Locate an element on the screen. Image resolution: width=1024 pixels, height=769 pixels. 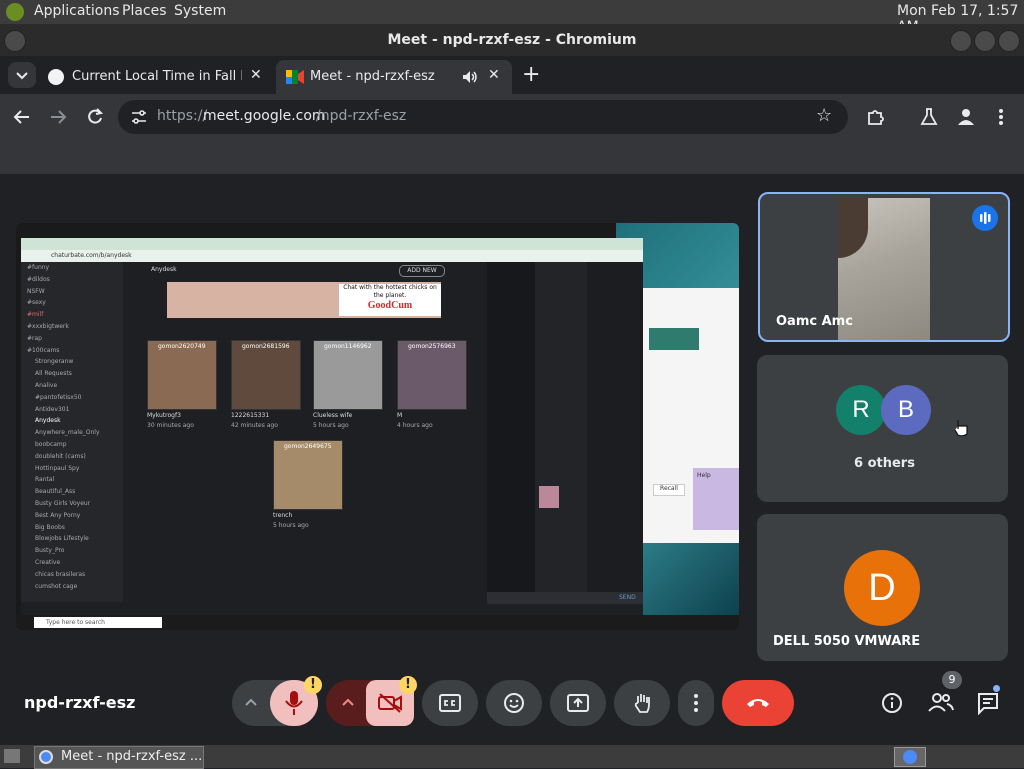
media-card: gomon2649675 trench 5 hours ago is located at coordinates (309, 487).